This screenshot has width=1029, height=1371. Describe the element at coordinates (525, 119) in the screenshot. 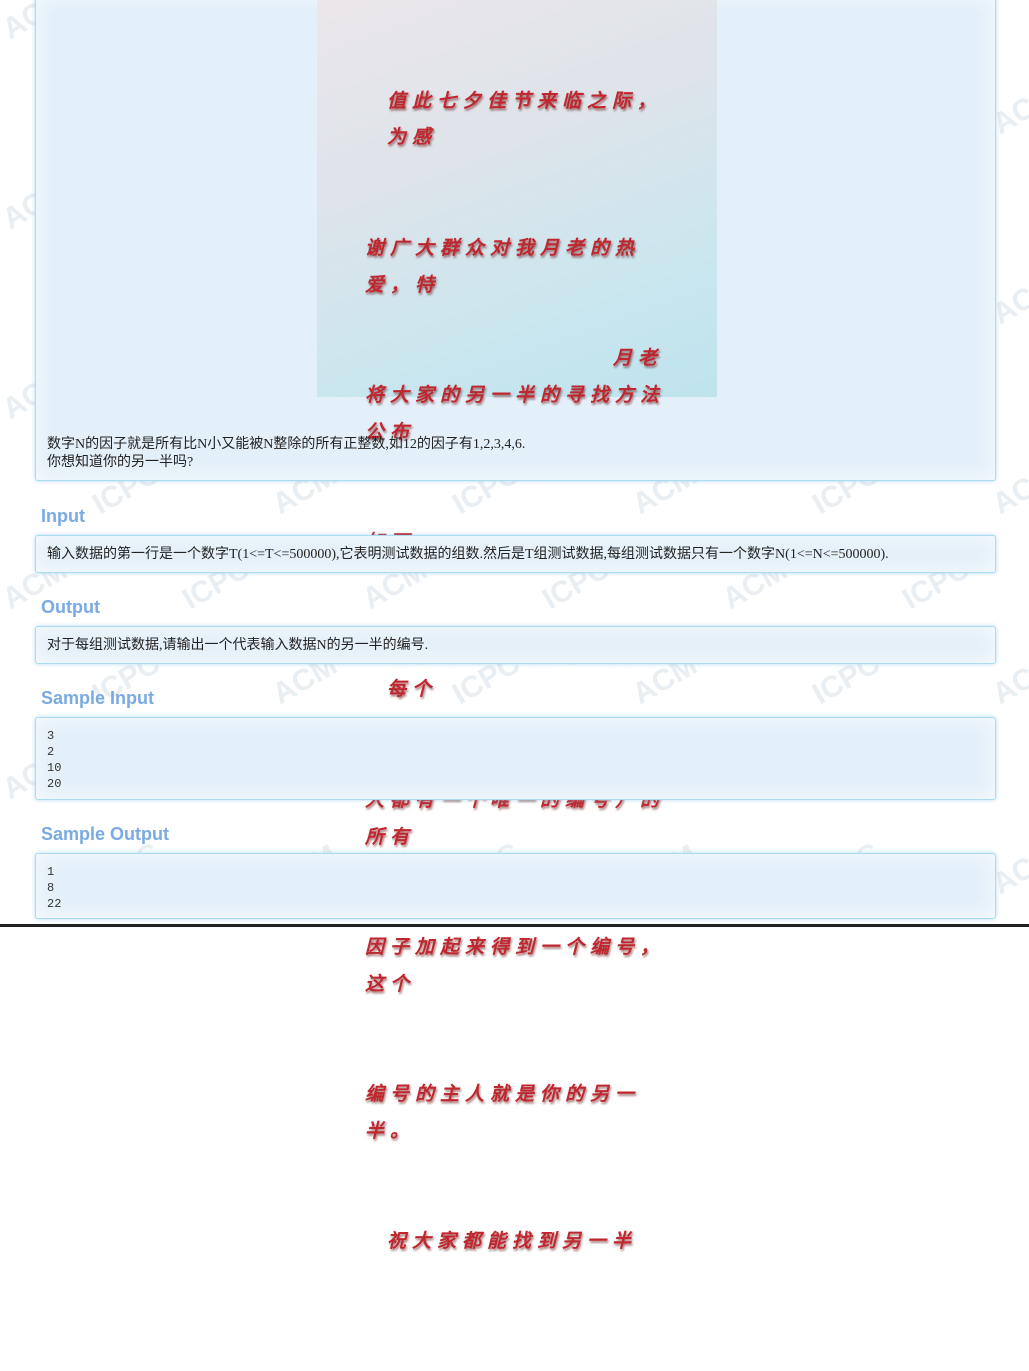

I see `poem-line: 值此七夕佳节来临之际，为感` at that location.